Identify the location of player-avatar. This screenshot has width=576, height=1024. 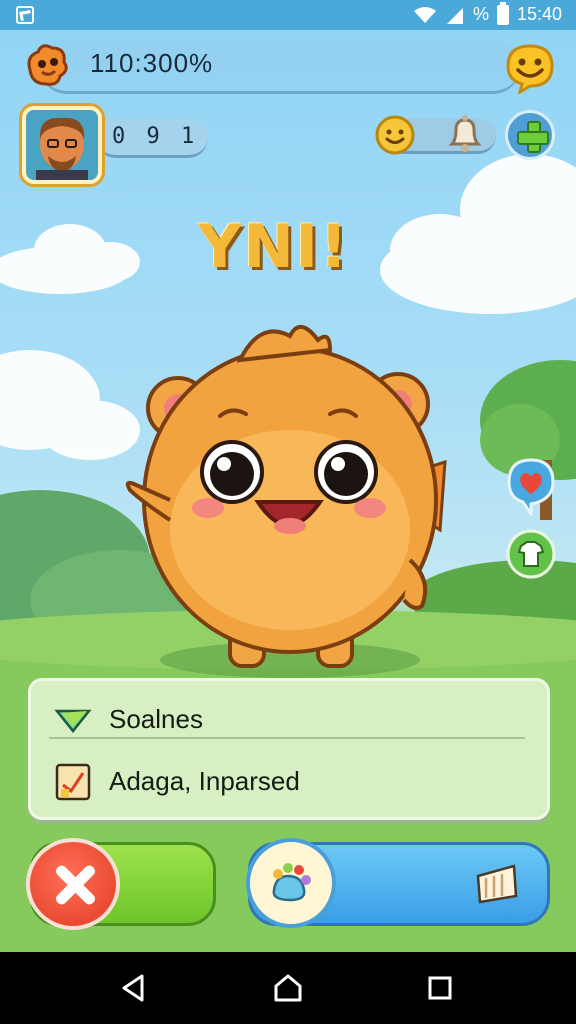
(62, 145).